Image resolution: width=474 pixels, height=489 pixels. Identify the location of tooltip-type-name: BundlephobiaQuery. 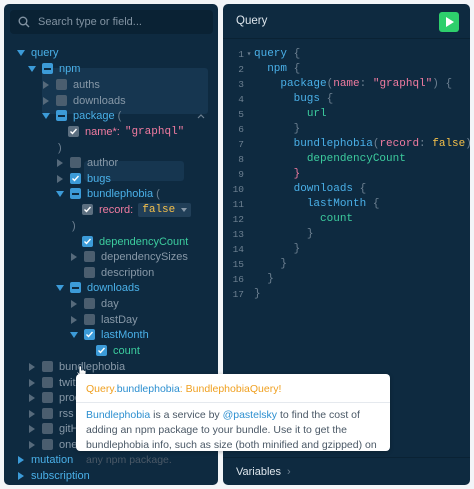
(232, 389).